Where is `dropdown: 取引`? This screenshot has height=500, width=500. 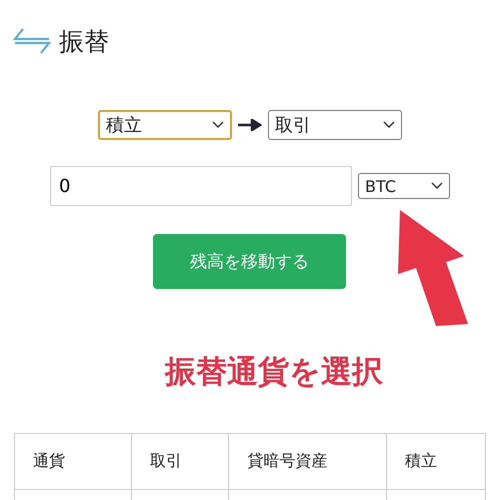
dropdown: 取引 is located at coordinates (335, 125).